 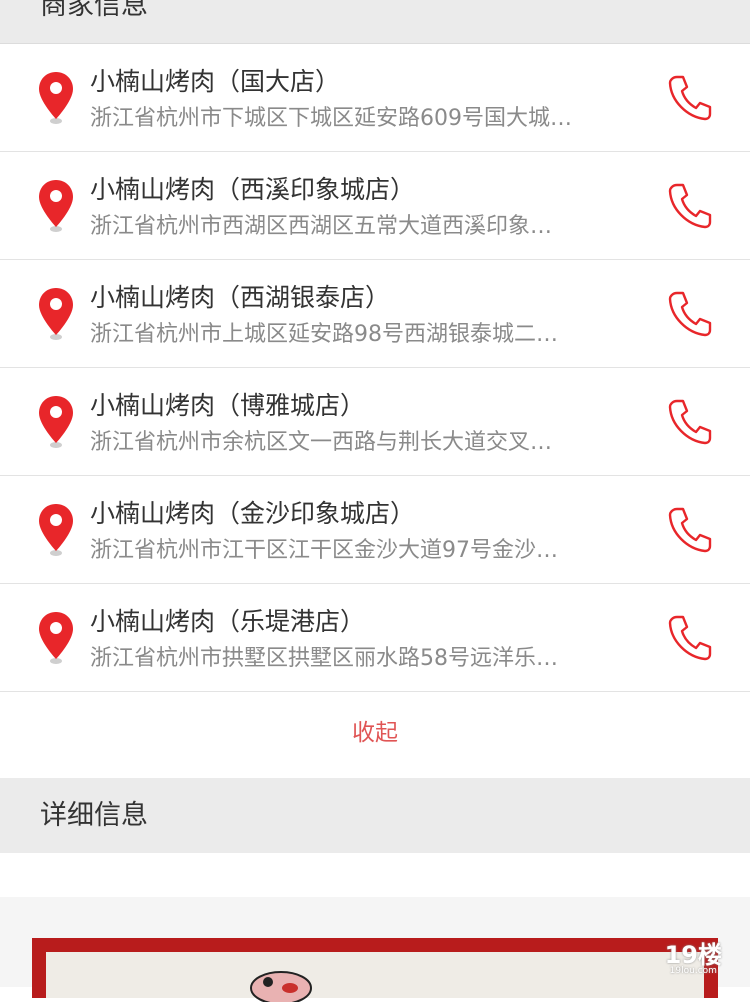 What do you see at coordinates (228, 621) in the screenshot?
I see `store-name: 小楠山烤肉（乐堤港店）` at bounding box center [228, 621].